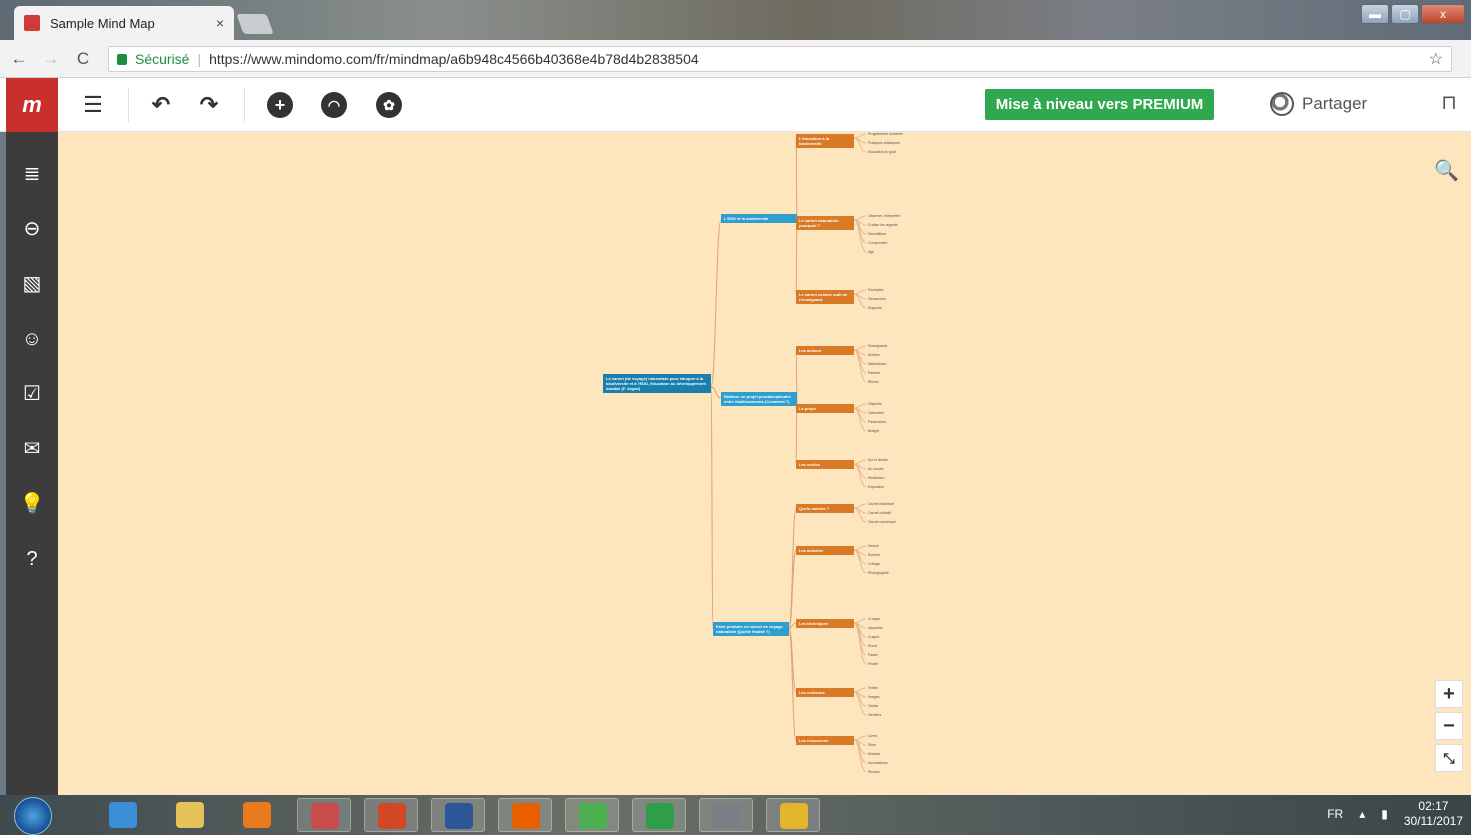  What do you see at coordinates (1443, 14) in the screenshot?
I see `close-window-button: x` at bounding box center [1443, 14].